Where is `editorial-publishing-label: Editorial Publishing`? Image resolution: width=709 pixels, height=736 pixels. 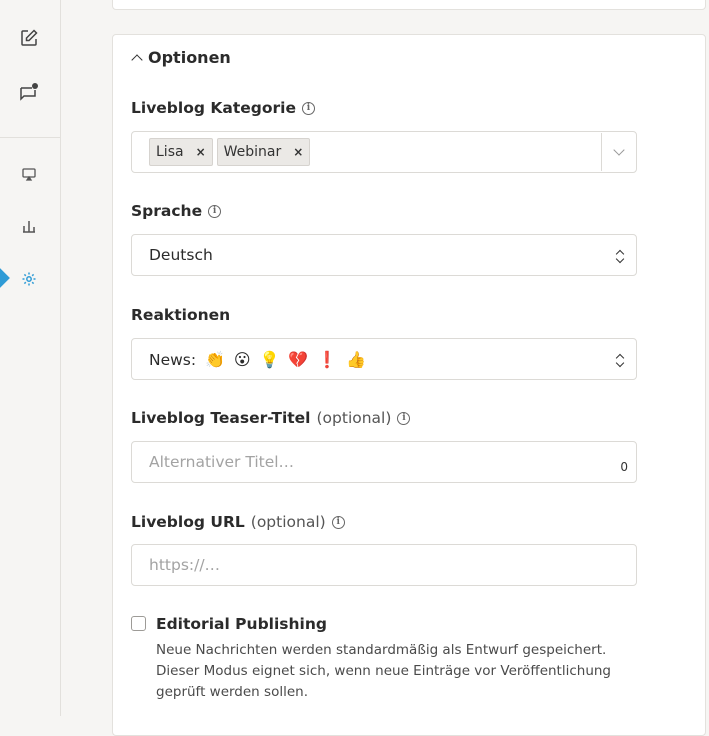
editorial-publishing-label: Editorial Publishing is located at coordinates (241, 624).